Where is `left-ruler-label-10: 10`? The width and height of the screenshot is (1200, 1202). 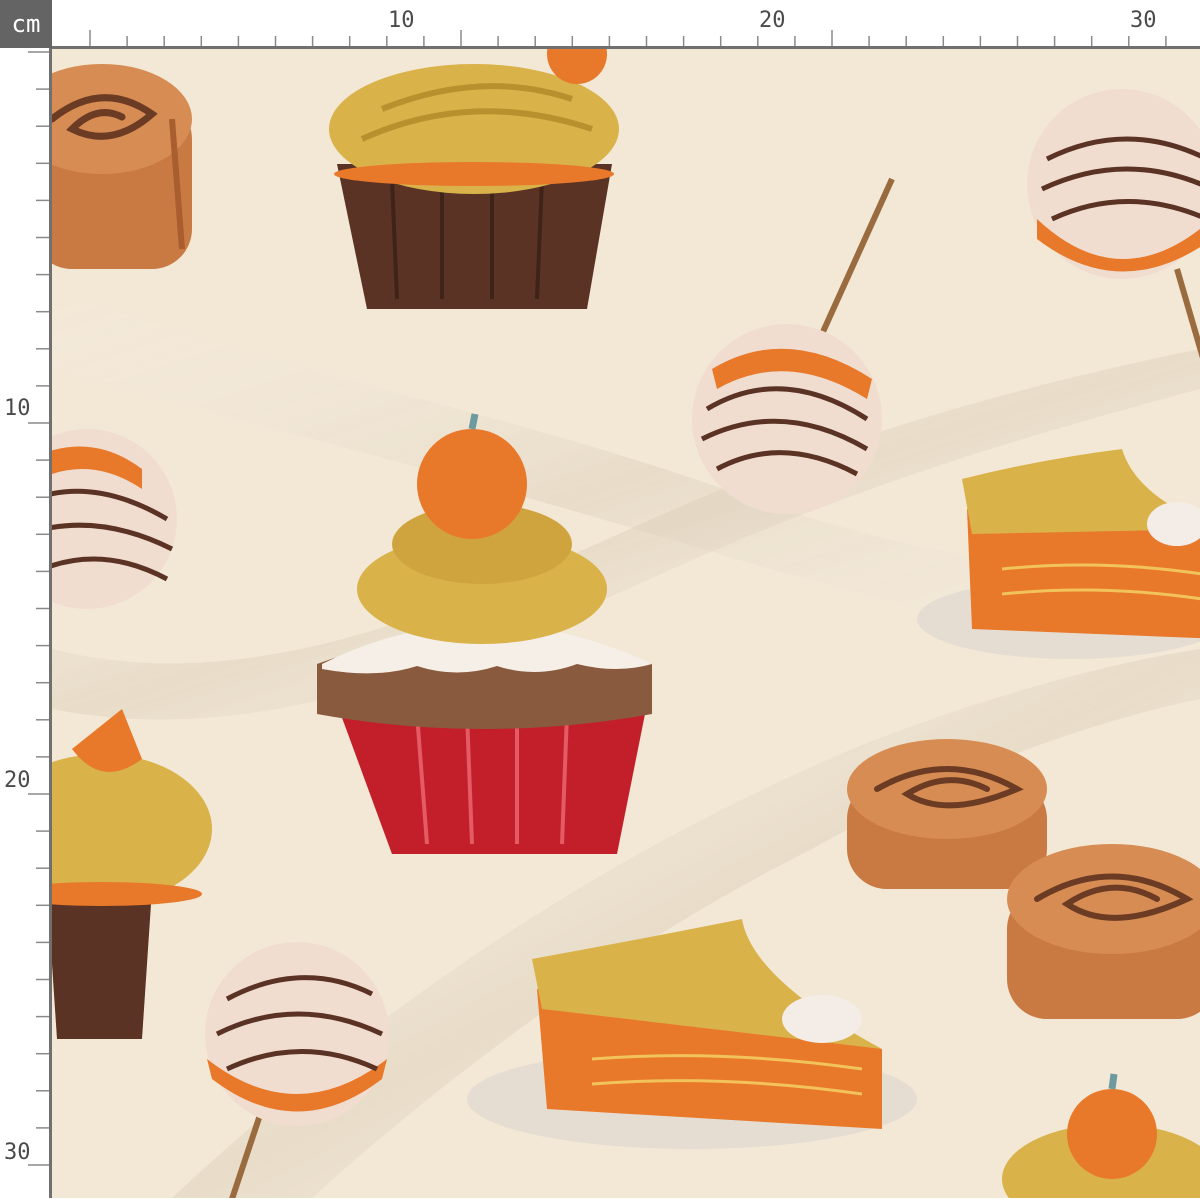
left-ruler-label-10: 10 is located at coordinates (17, 408).